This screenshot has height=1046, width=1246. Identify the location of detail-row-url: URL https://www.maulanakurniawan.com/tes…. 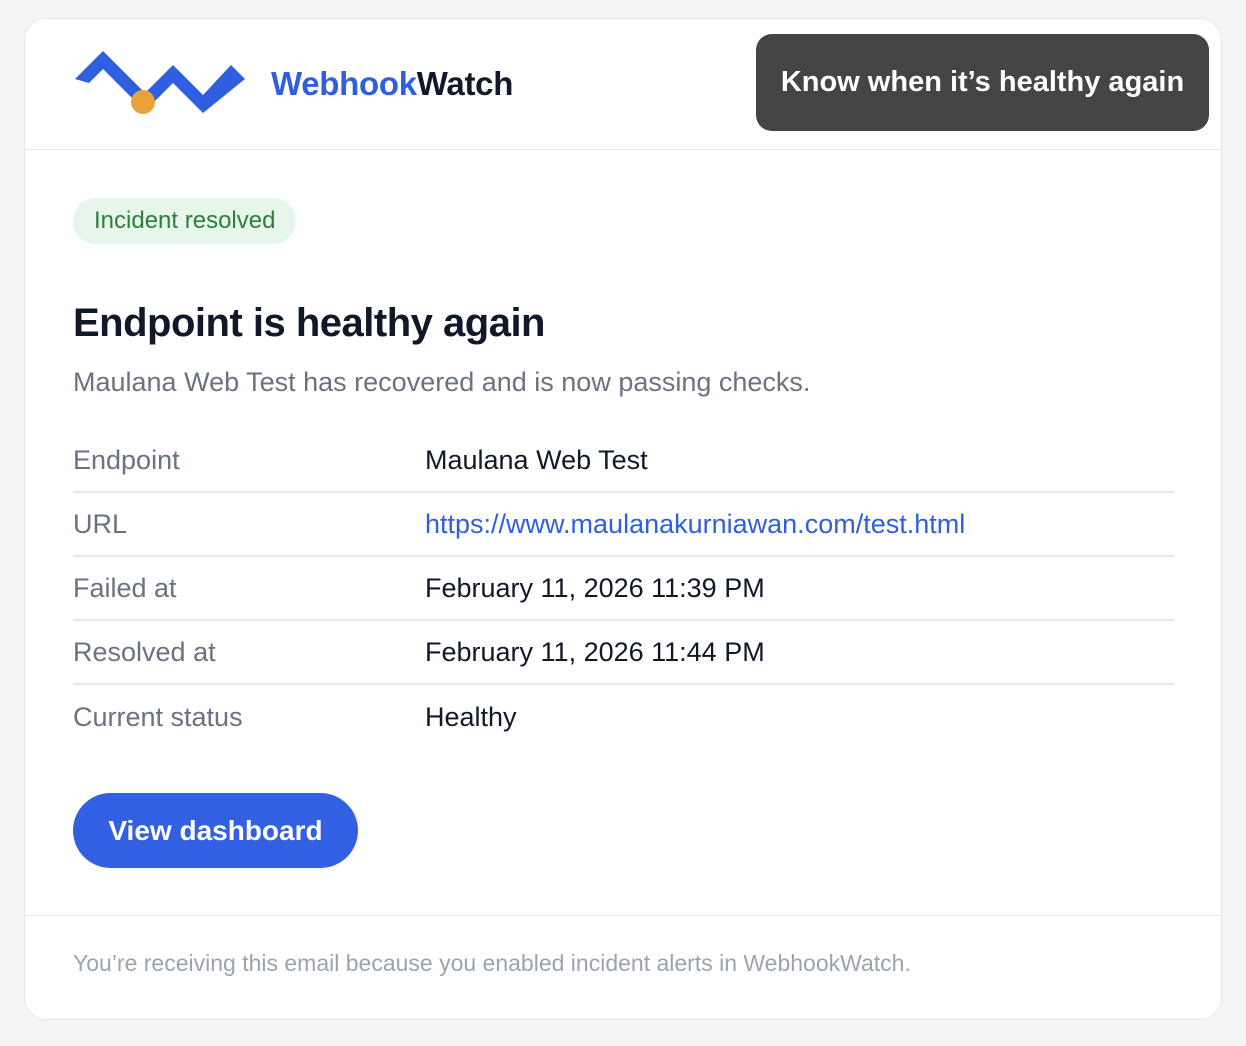
(623, 525).